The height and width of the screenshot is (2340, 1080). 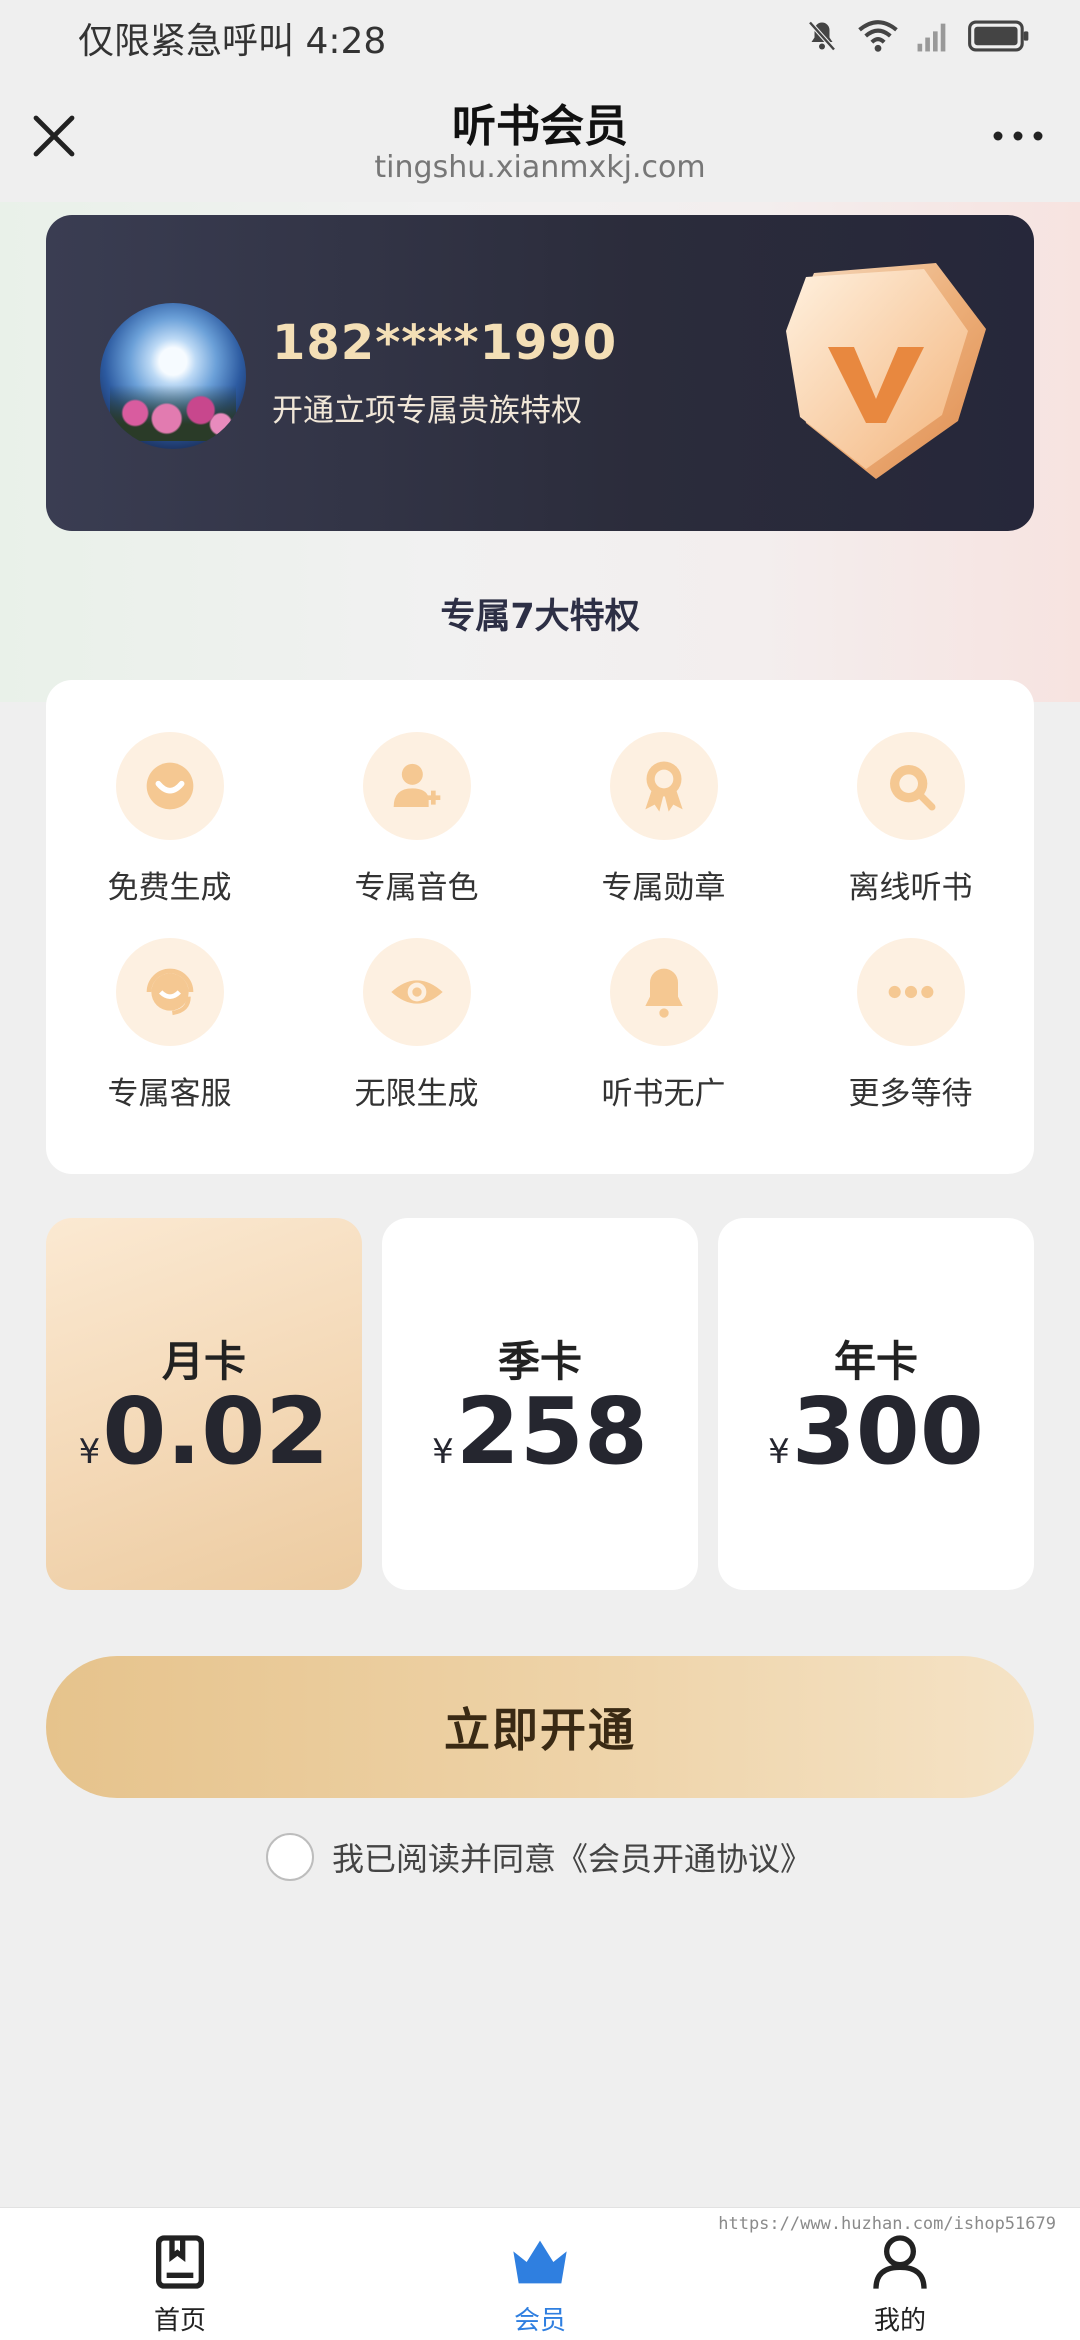 I want to click on status-text: 仅限紧急呼叫 4:28, so click(x=232, y=41).